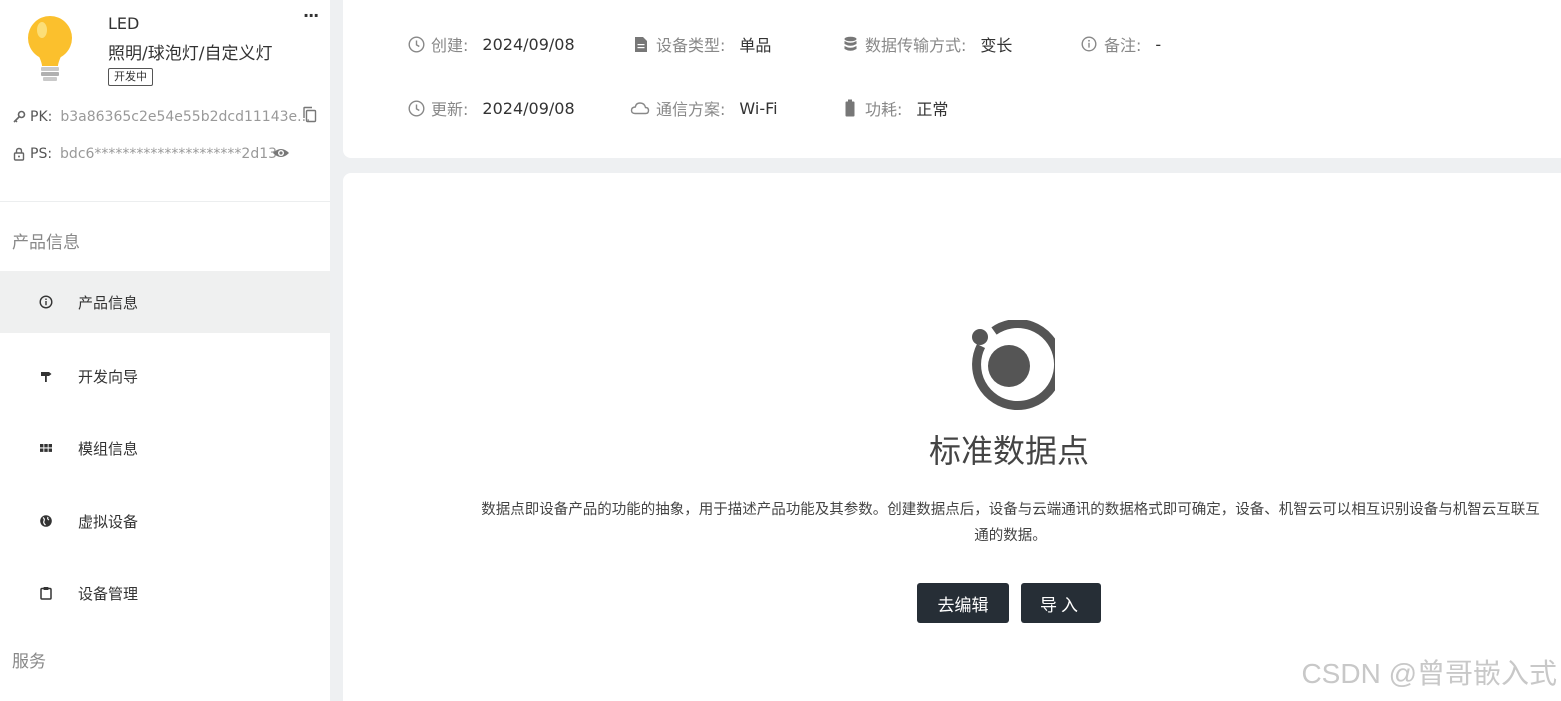 The height and width of the screenshot is (701, 1561). I want to click on product-secret-row: PS: bdc6*********************2d13, so click(144, 154).